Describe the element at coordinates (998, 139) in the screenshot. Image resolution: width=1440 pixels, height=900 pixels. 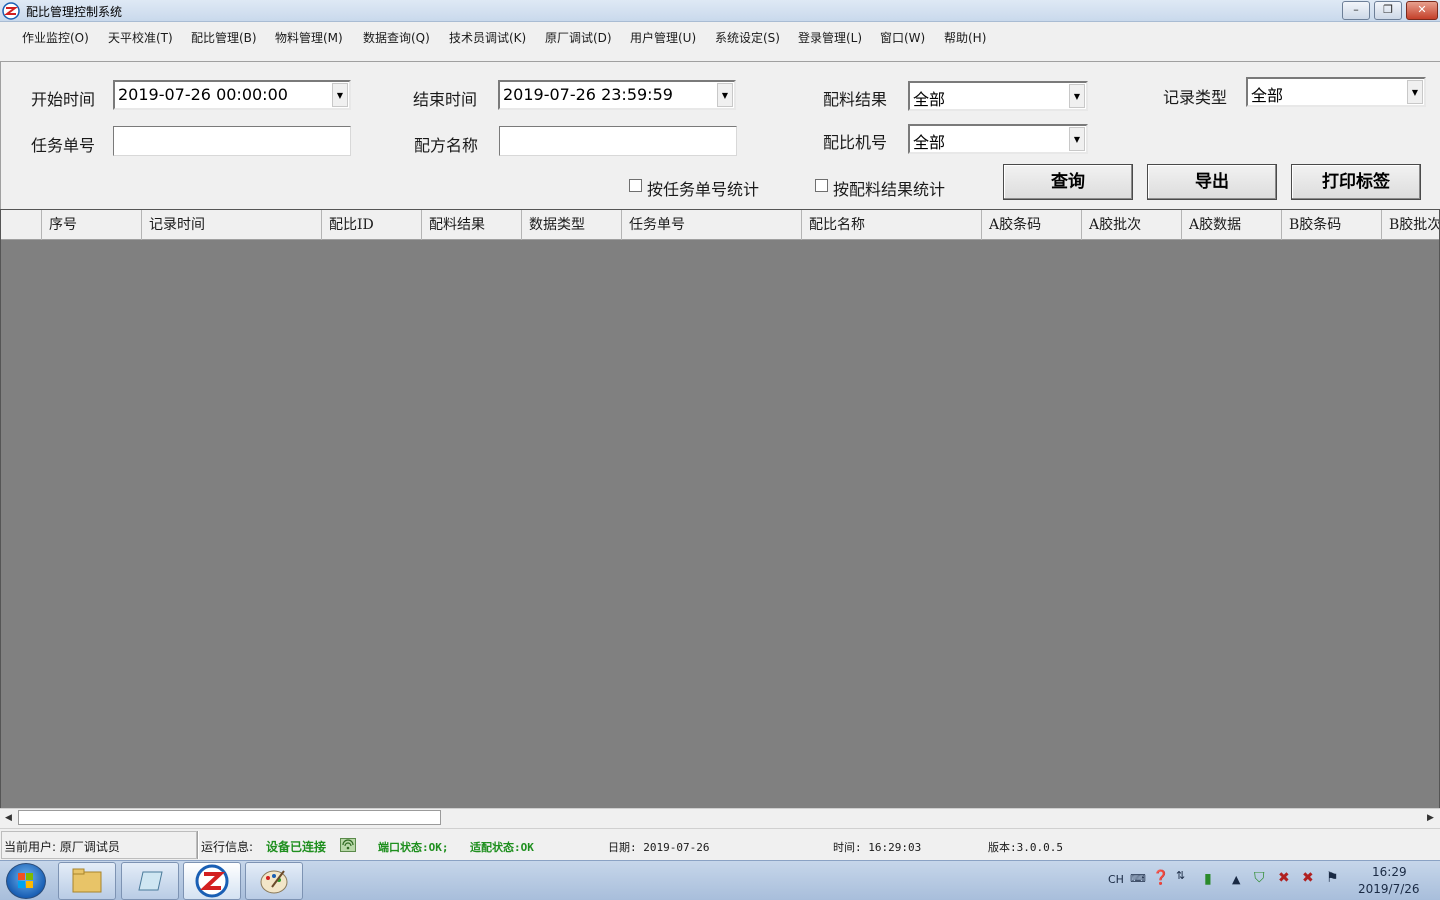
I see `machine-no-select: 全部 ▼` at that location.